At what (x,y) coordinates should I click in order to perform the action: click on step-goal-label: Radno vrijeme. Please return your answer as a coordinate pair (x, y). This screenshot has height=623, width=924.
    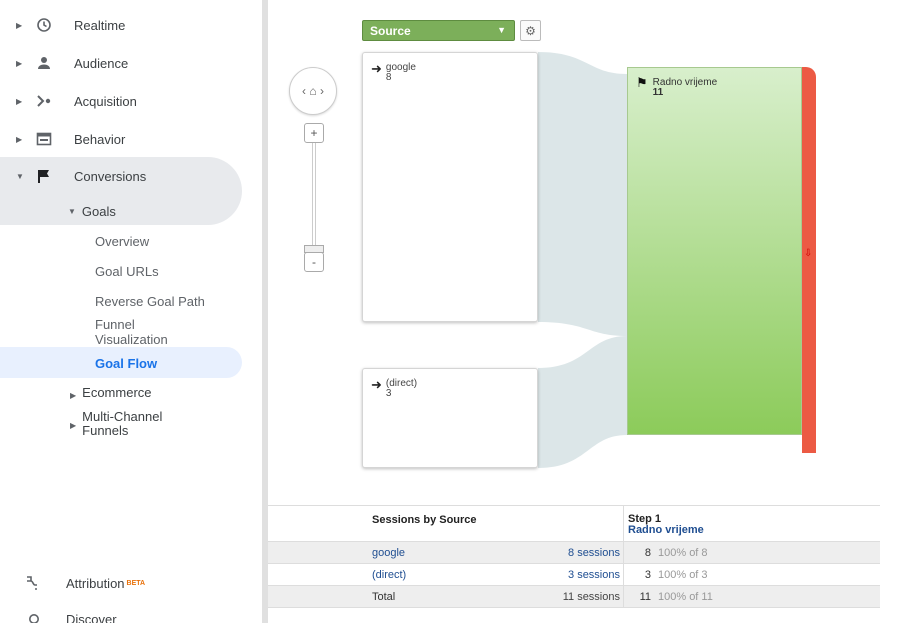
    Looking at the image, I should click on (666, 530).